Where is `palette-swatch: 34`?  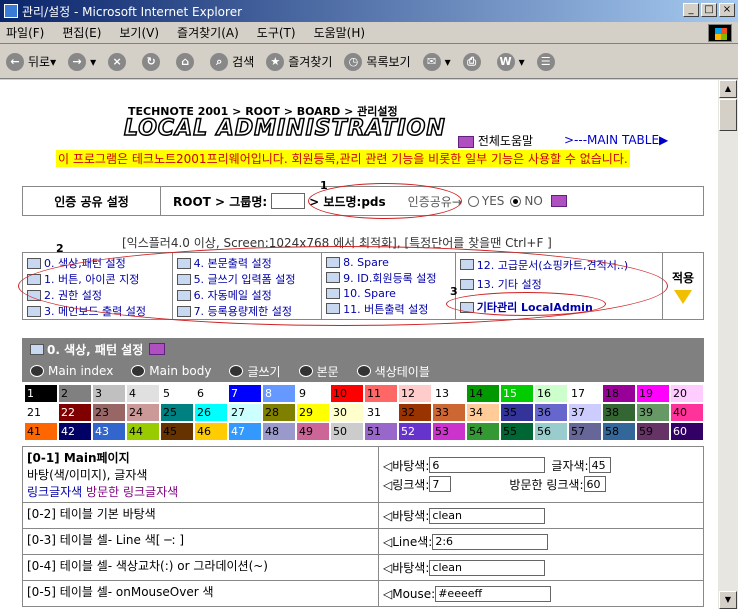 palette-swatch: 34 is located at coordinates (483, 412).